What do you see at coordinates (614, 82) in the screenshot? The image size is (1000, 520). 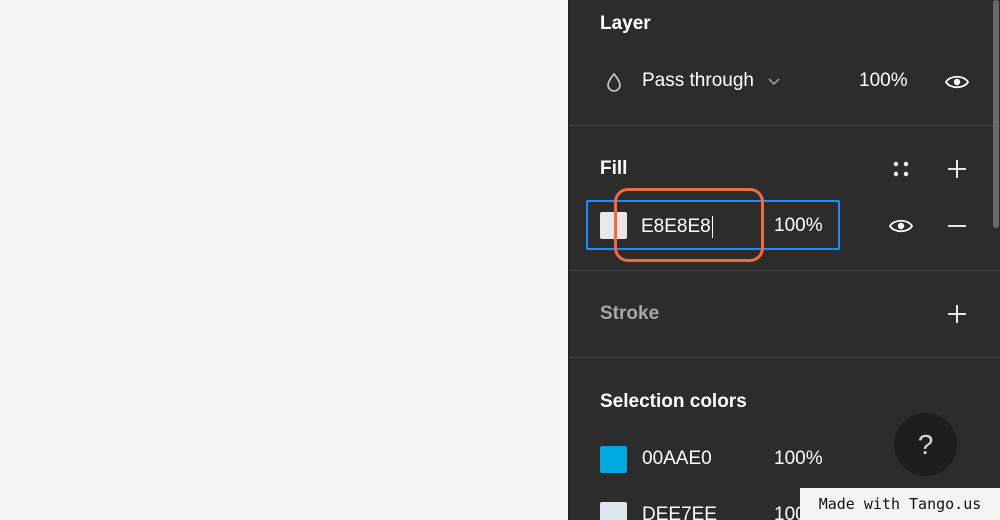 I see `drop-icon` at bounding box center [614, 82].